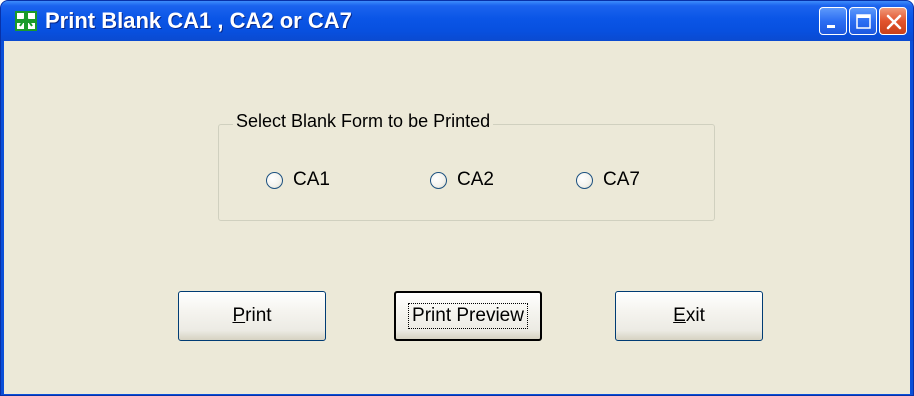 This screenshot has width=914, height=396. I want to click on radio-ca2: CA2, so click(462, 180).